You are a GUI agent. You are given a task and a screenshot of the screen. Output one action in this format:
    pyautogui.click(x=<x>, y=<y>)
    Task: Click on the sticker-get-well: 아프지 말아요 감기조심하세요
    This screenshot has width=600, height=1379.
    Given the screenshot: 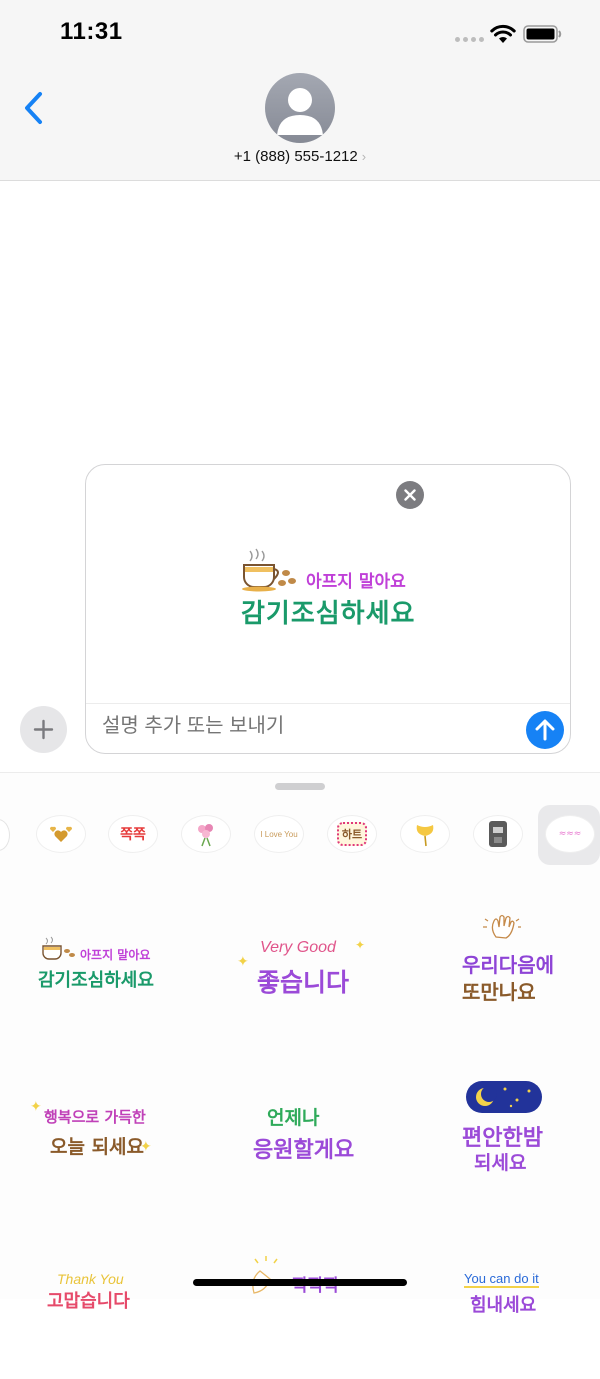 What is the action you would take?
    pyautogui.click(x=115, y=988)
    